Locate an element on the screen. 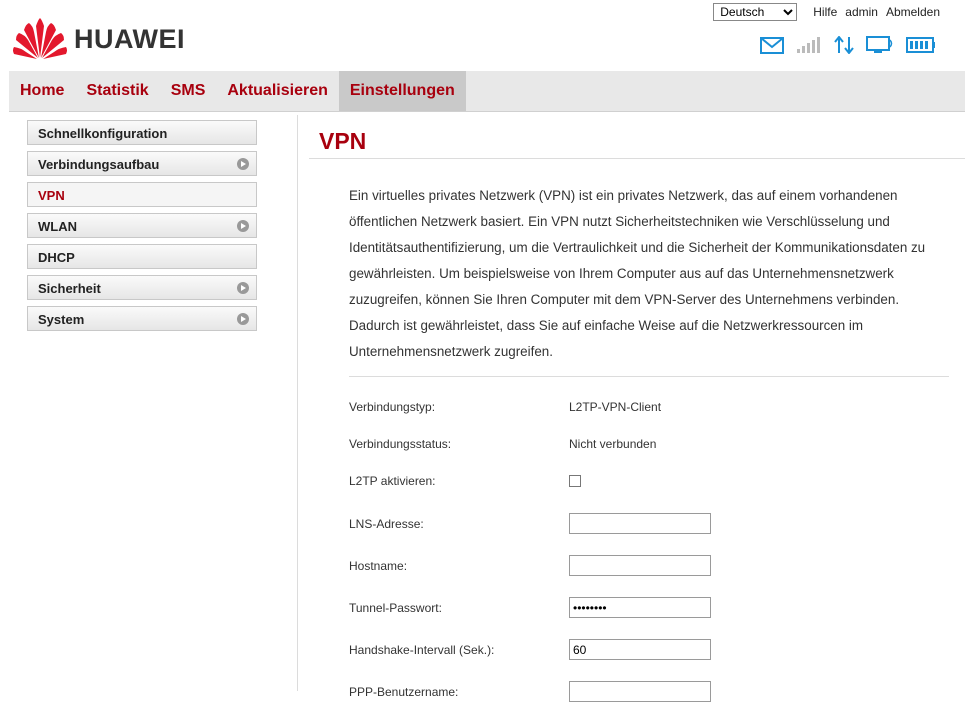 The height and width of the screenshot is (702, 974). lns-address-label: LNS-Adresse: is located at coordinates (386, 523).